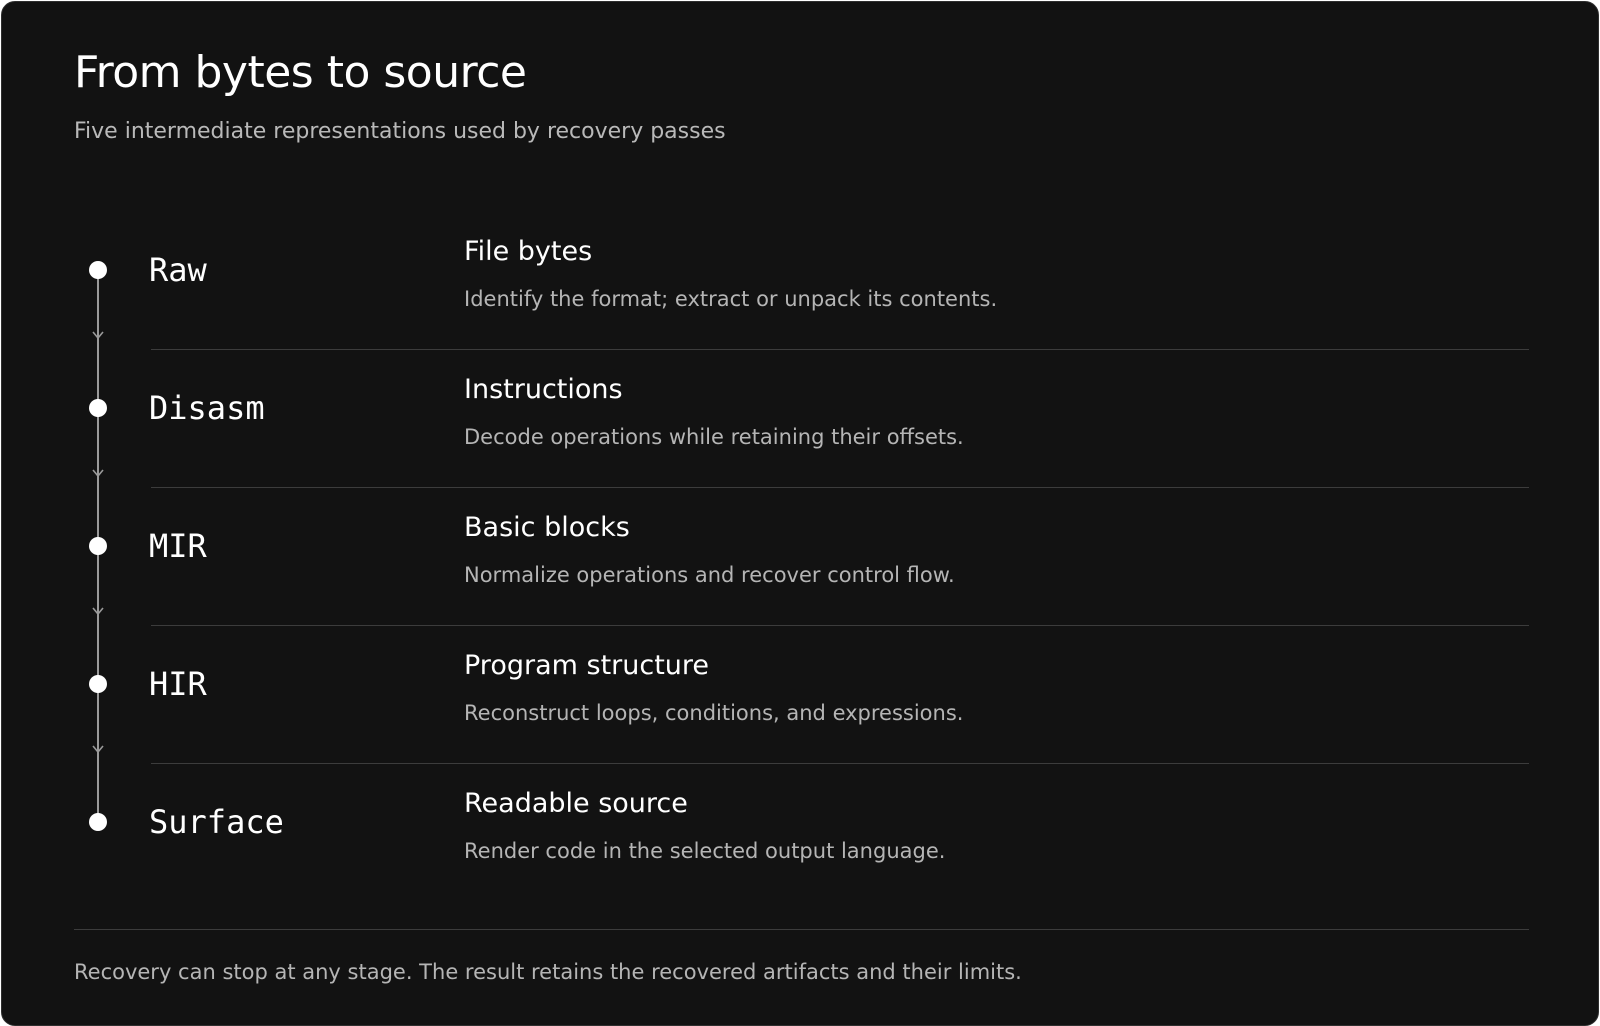 The image size is (1600, 1026). I want to click on stage-name: HIR, so click(178, 684).